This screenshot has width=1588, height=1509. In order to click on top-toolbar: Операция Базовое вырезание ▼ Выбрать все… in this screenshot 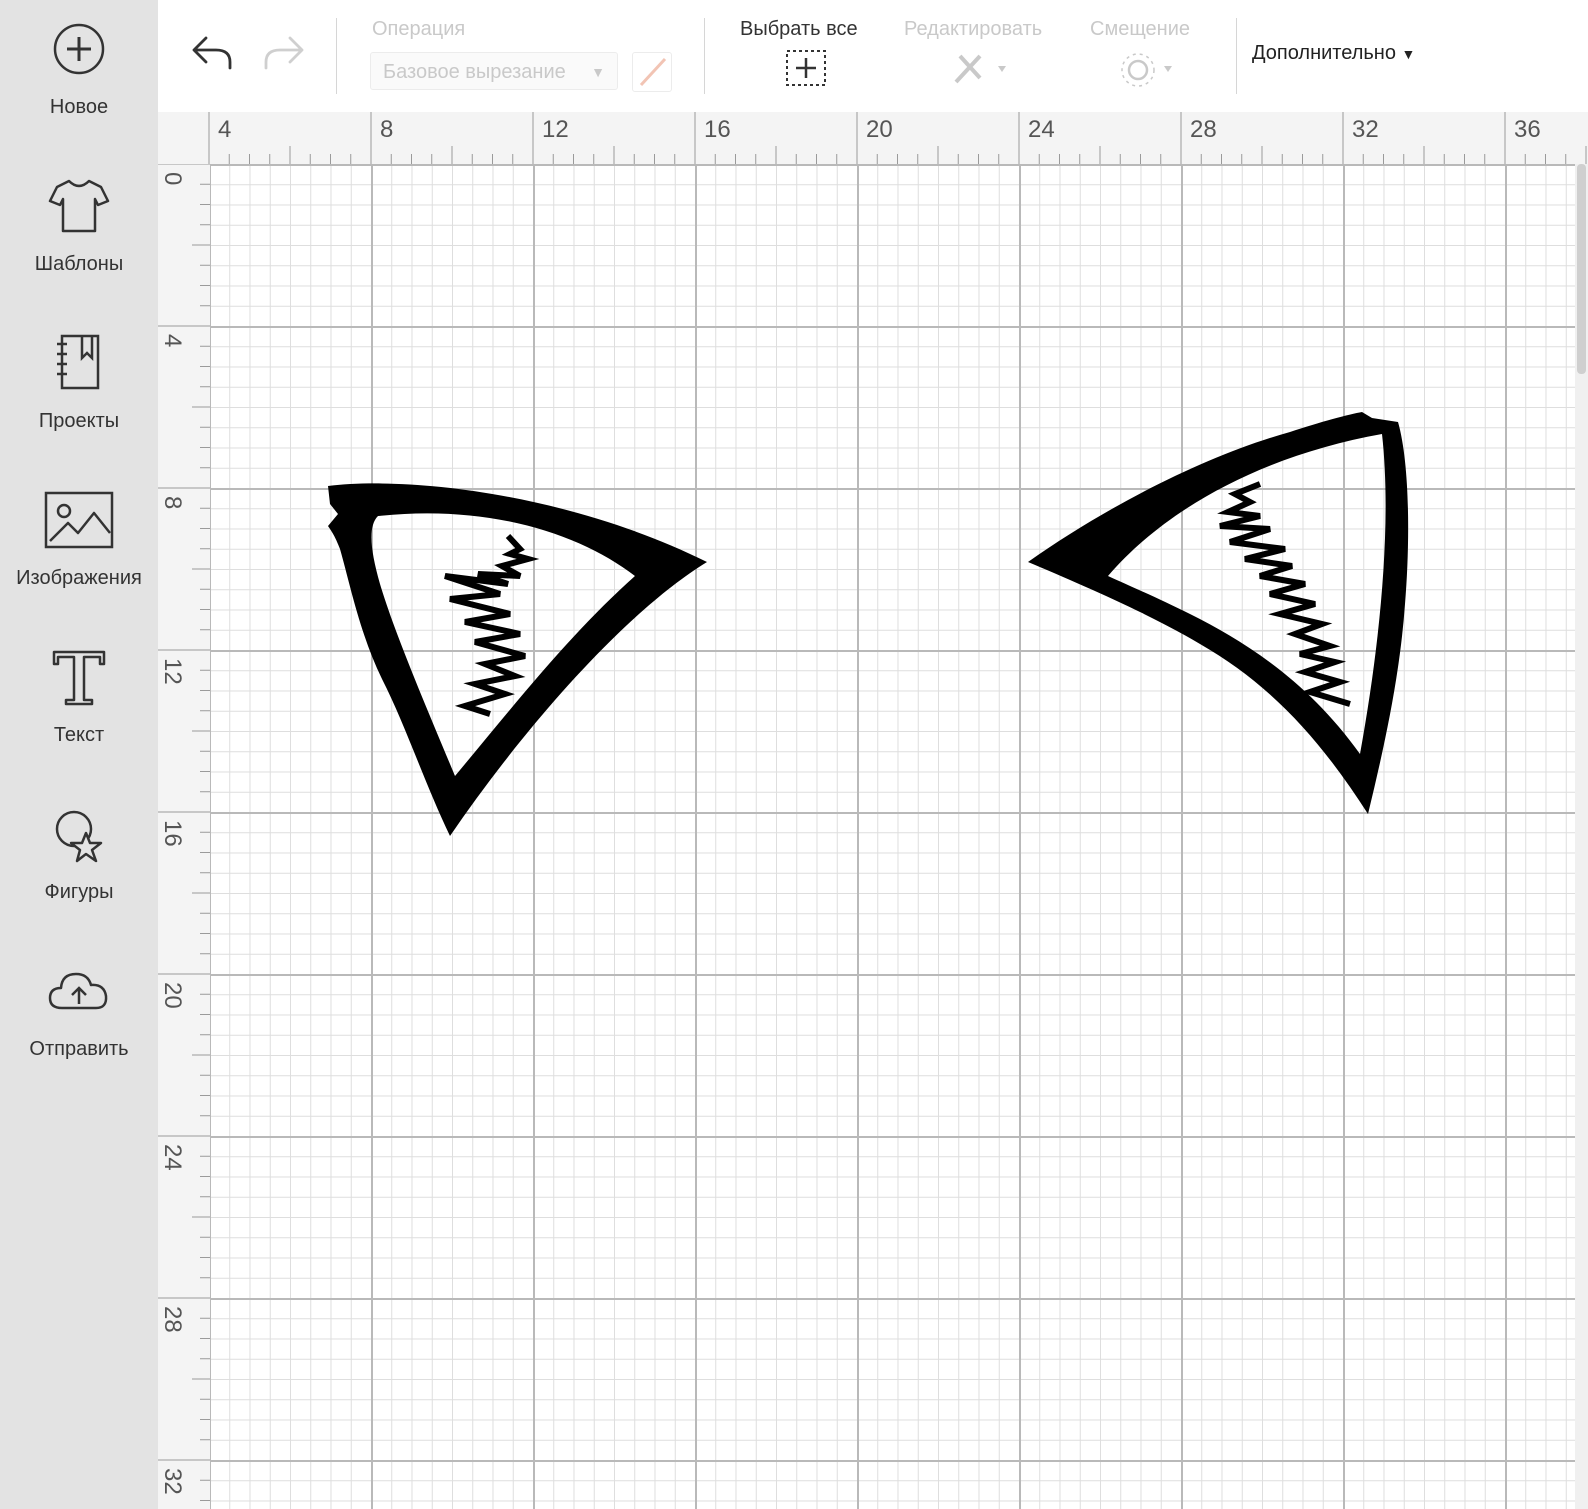, I will do `click(873, 56)`.